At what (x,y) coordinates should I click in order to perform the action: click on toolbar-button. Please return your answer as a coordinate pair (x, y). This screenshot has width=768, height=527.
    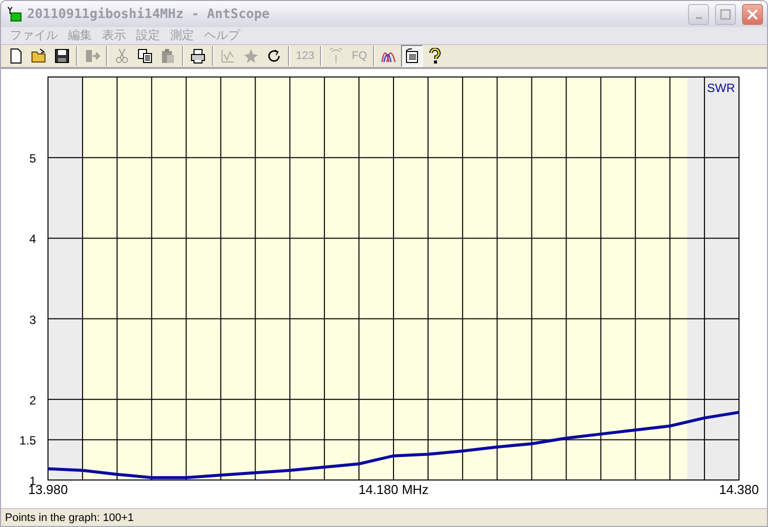
    Looking at the image, I should click on (412, 56).